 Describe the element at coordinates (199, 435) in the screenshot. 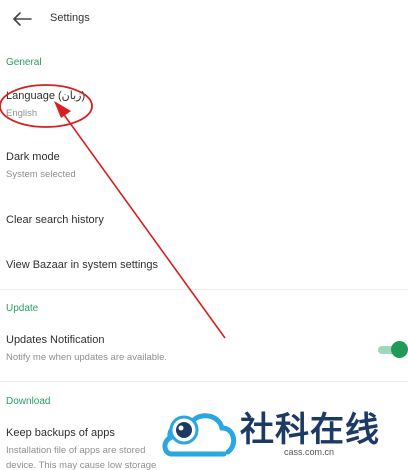

I see `cloud-logo-icon` at that location.